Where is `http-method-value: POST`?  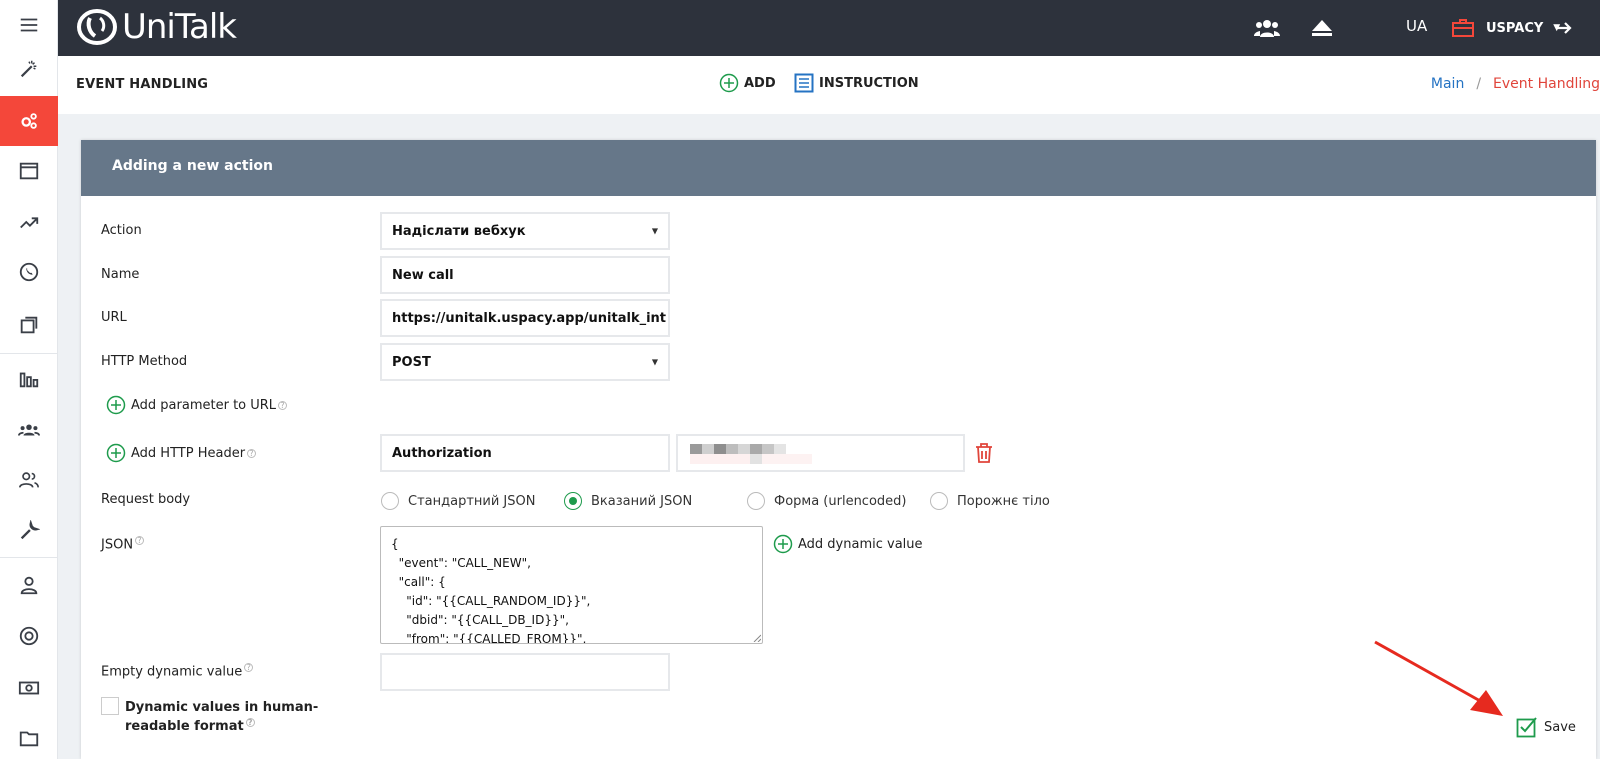 http-method-value: POST is located at coordinates (411, 362).